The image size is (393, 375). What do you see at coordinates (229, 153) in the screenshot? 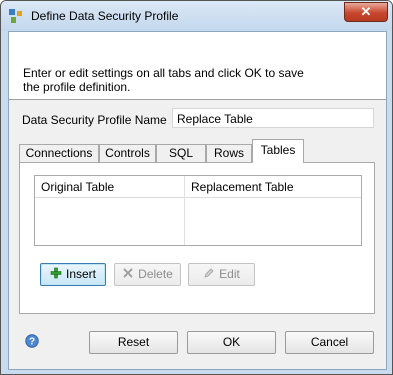
I see `tab-rows: Rows` at bounding box center [229, 153].